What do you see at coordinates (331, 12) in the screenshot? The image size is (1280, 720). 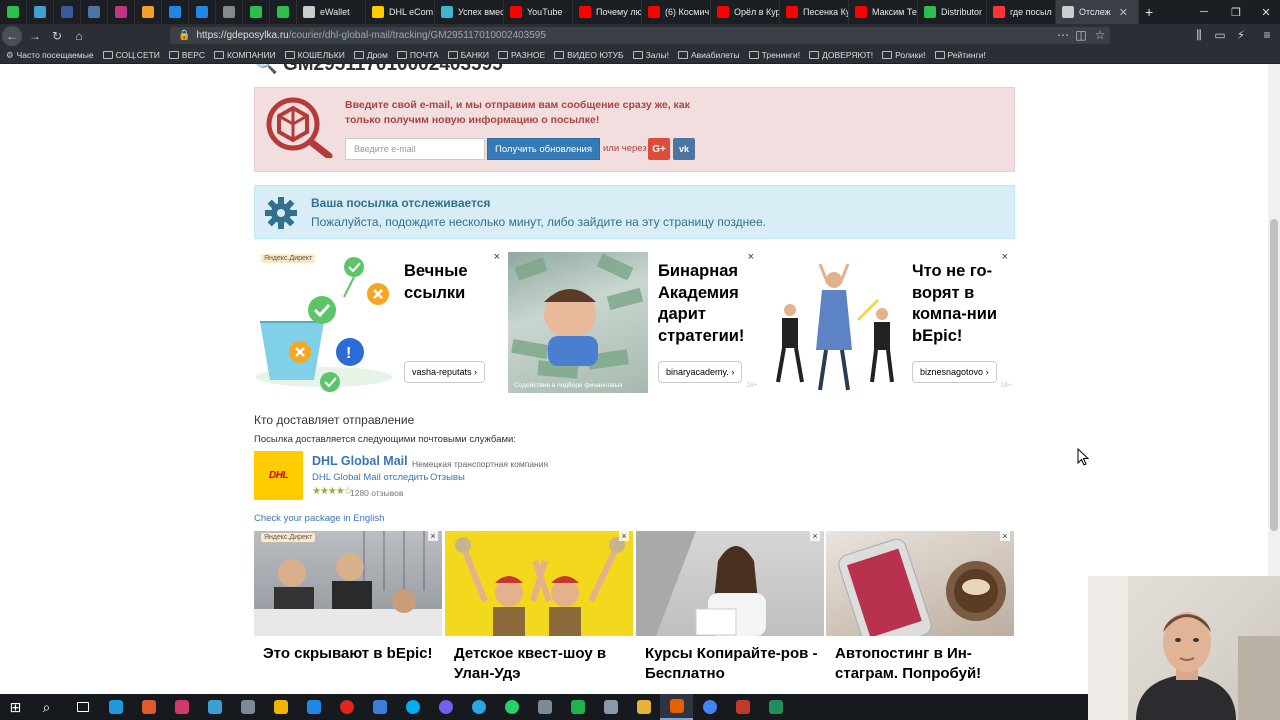 I see `browser-tab: eWallet` at bounding box center [331, 12].